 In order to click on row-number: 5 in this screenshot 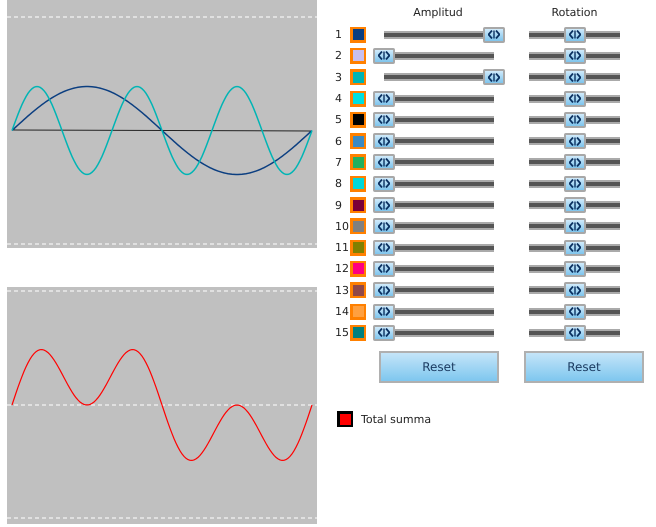, I will do `click(338, 119)`.